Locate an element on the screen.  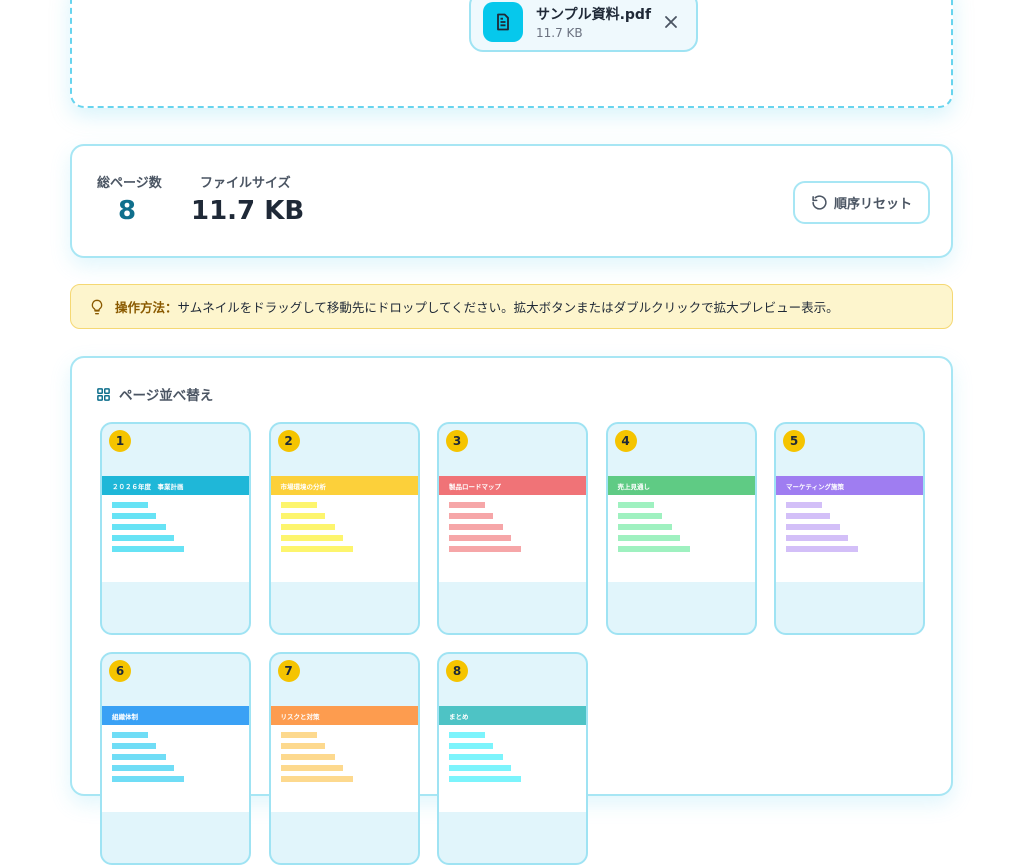
page-preview: リスクと対策 is located at coordinates (344, 759).